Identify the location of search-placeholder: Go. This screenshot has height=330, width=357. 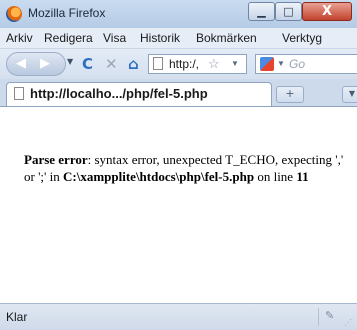
(297, 64).